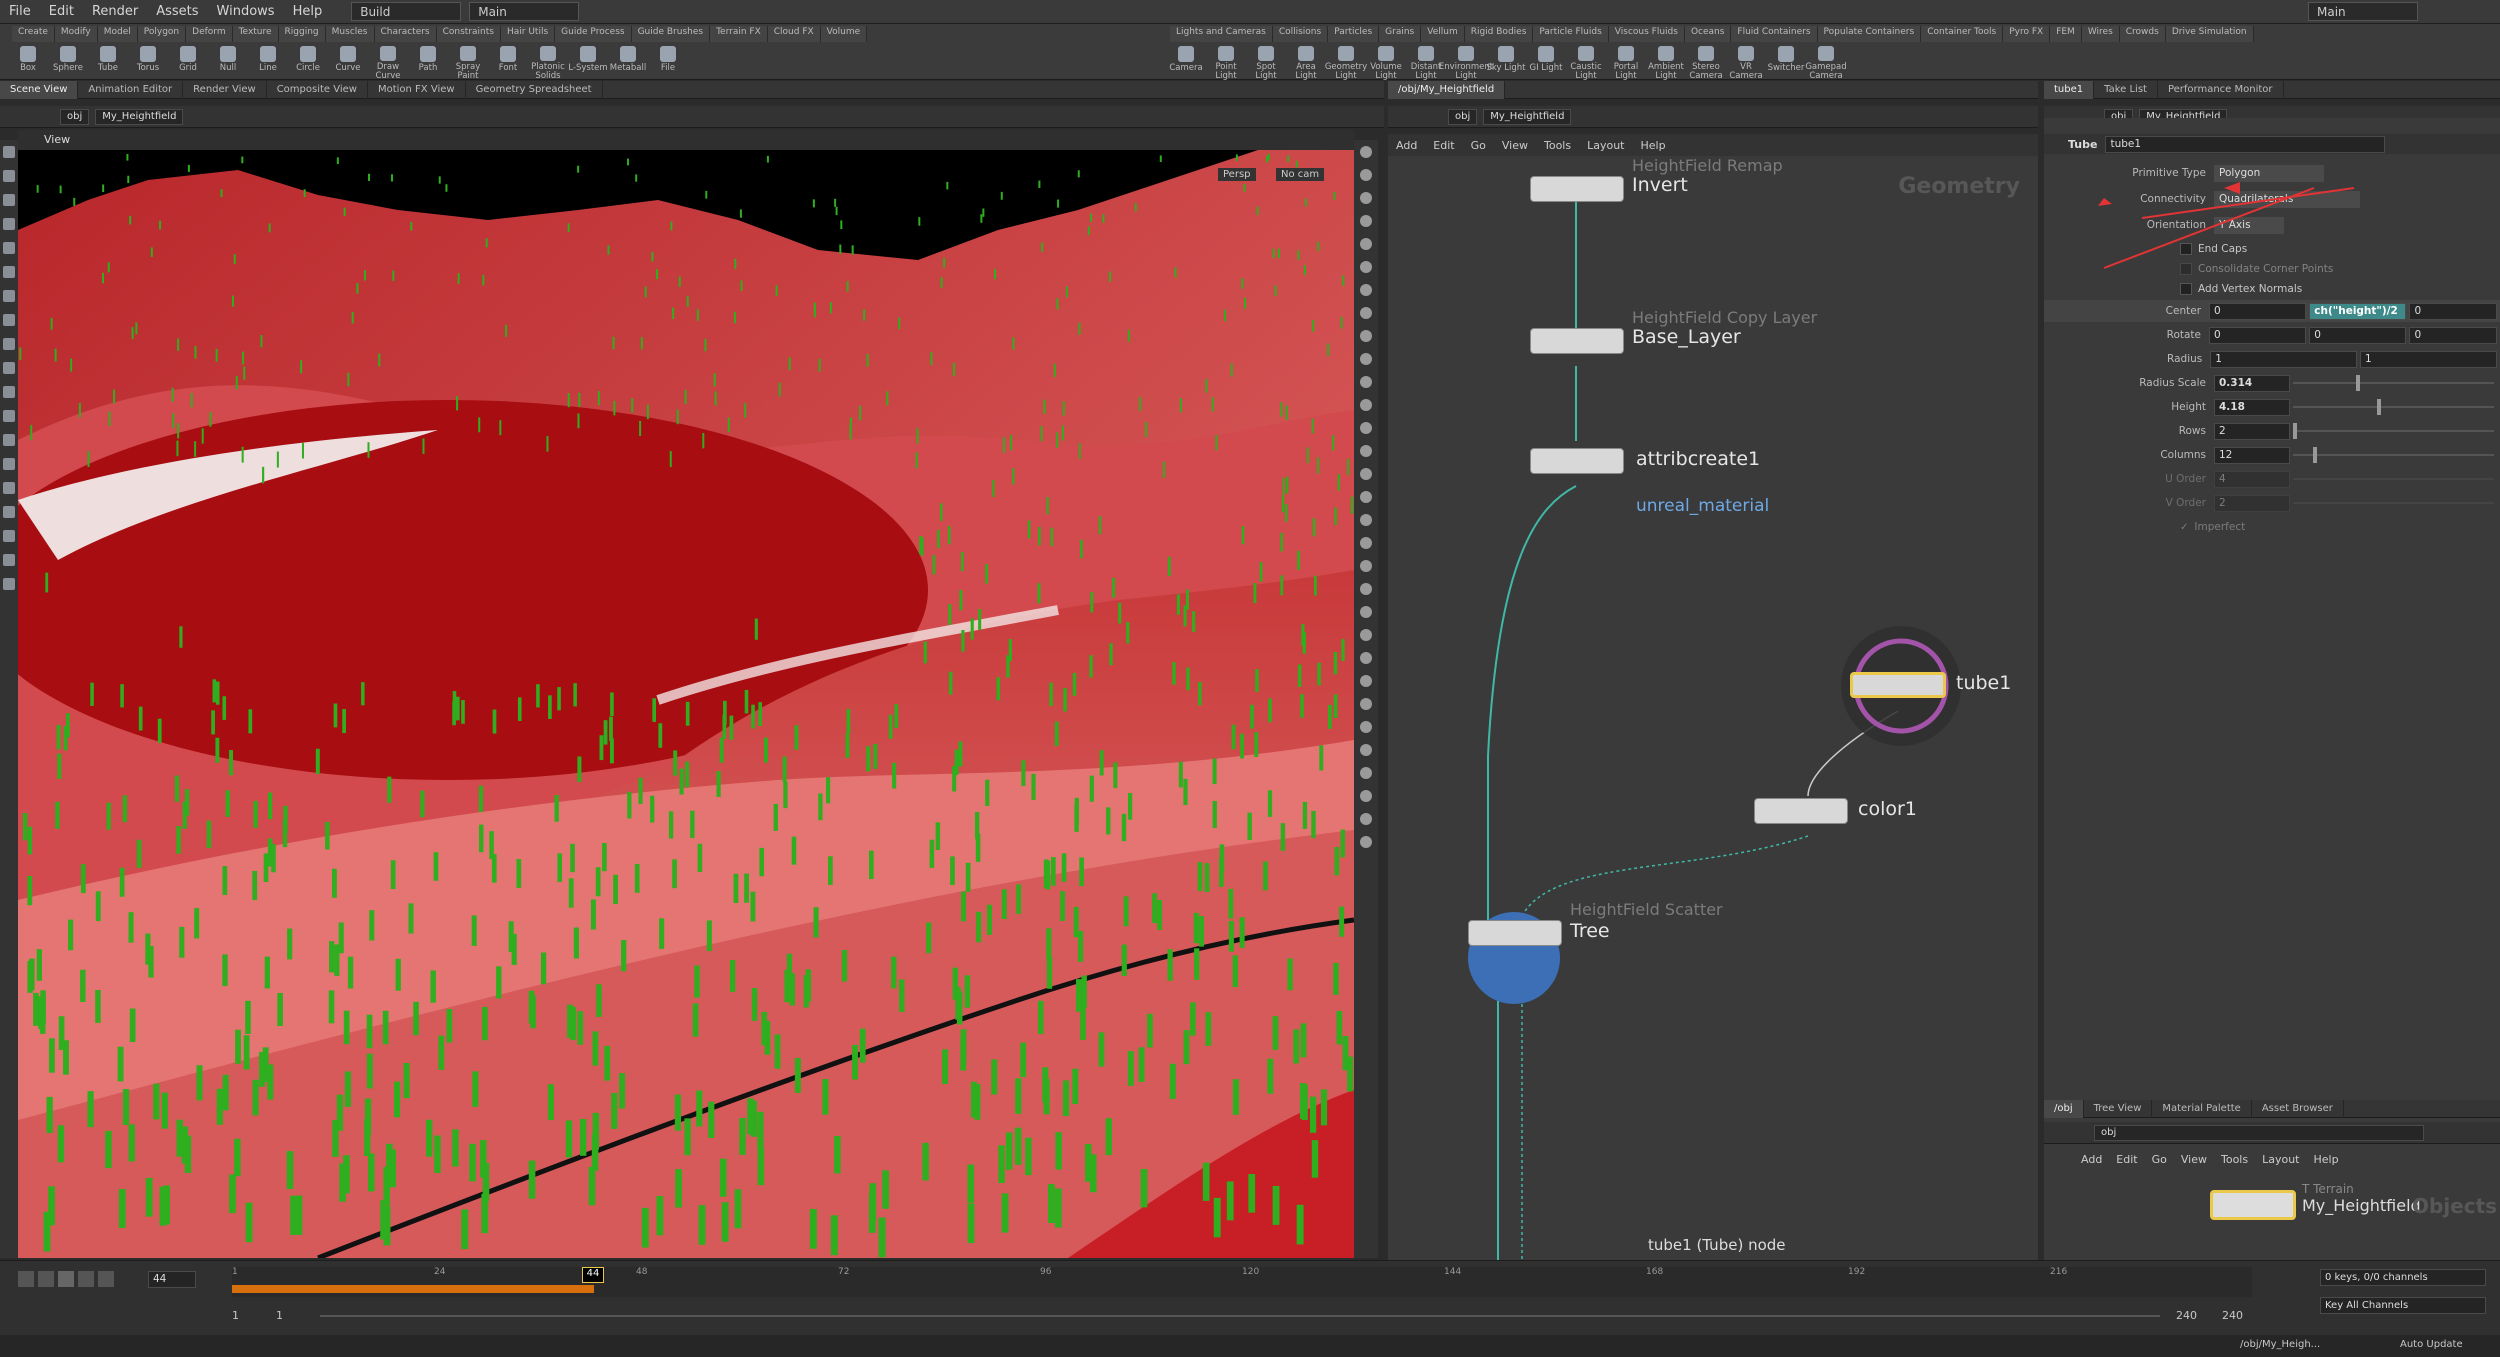  Describe the element at coordinates (1478, 145) in the screenshot. I see `net-menu-item: Go` at that location.